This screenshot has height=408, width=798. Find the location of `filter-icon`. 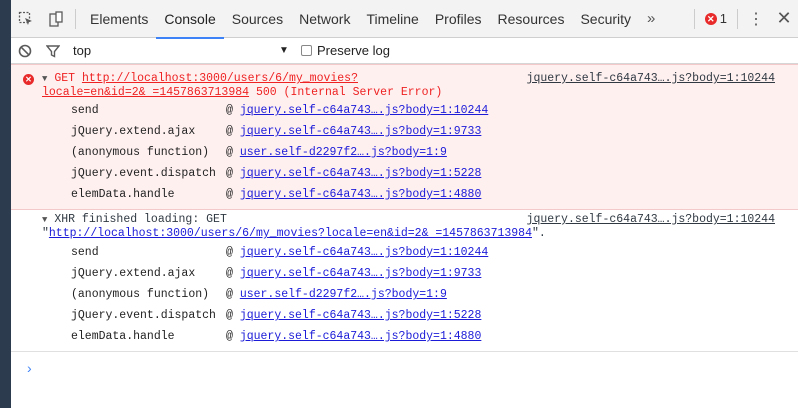

filter-icon is located at coordinates (53, 51).